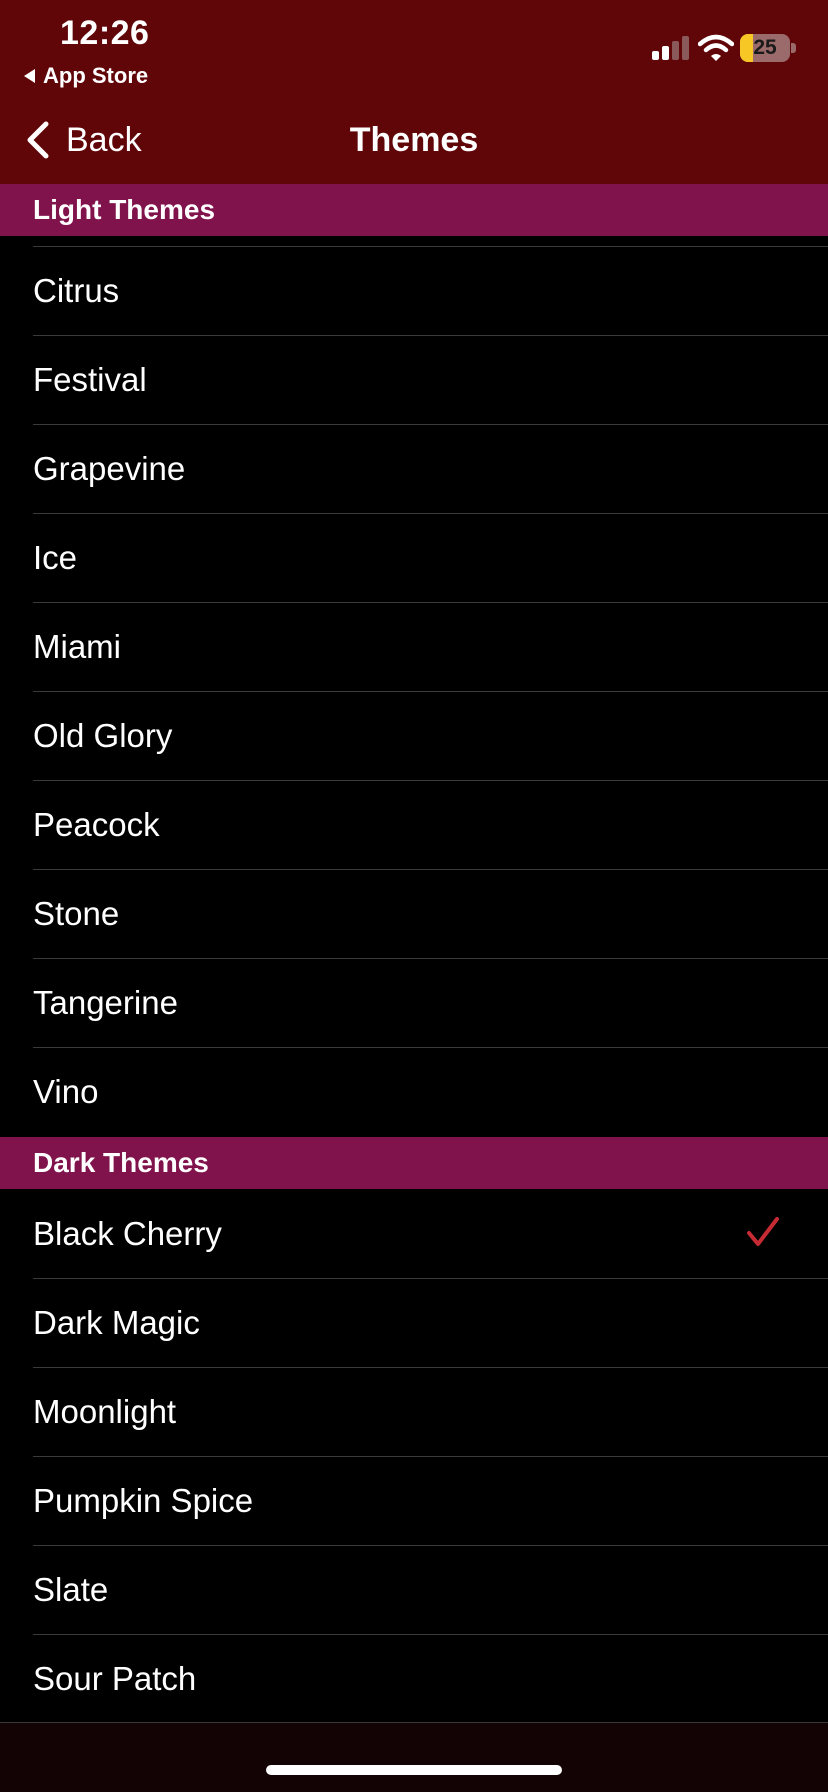 The image size is (828, 1792). I want to click on section-header-dark-themes: Dark Themes, so click(414, 1163).